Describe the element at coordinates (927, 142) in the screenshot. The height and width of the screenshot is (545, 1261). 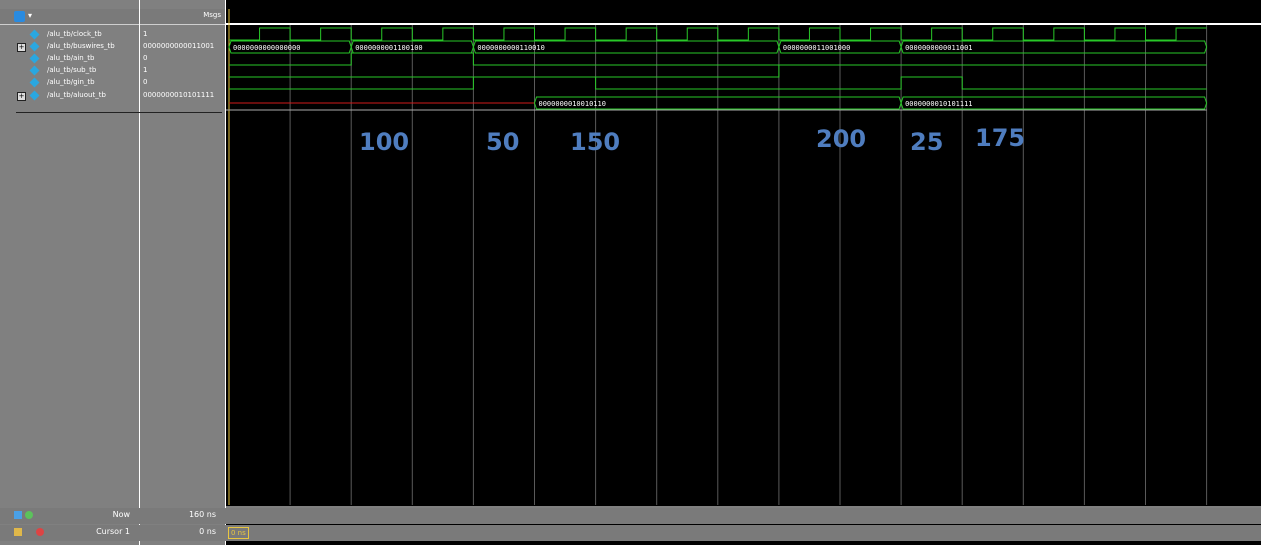
I see `annotation-number: 25` at that location.